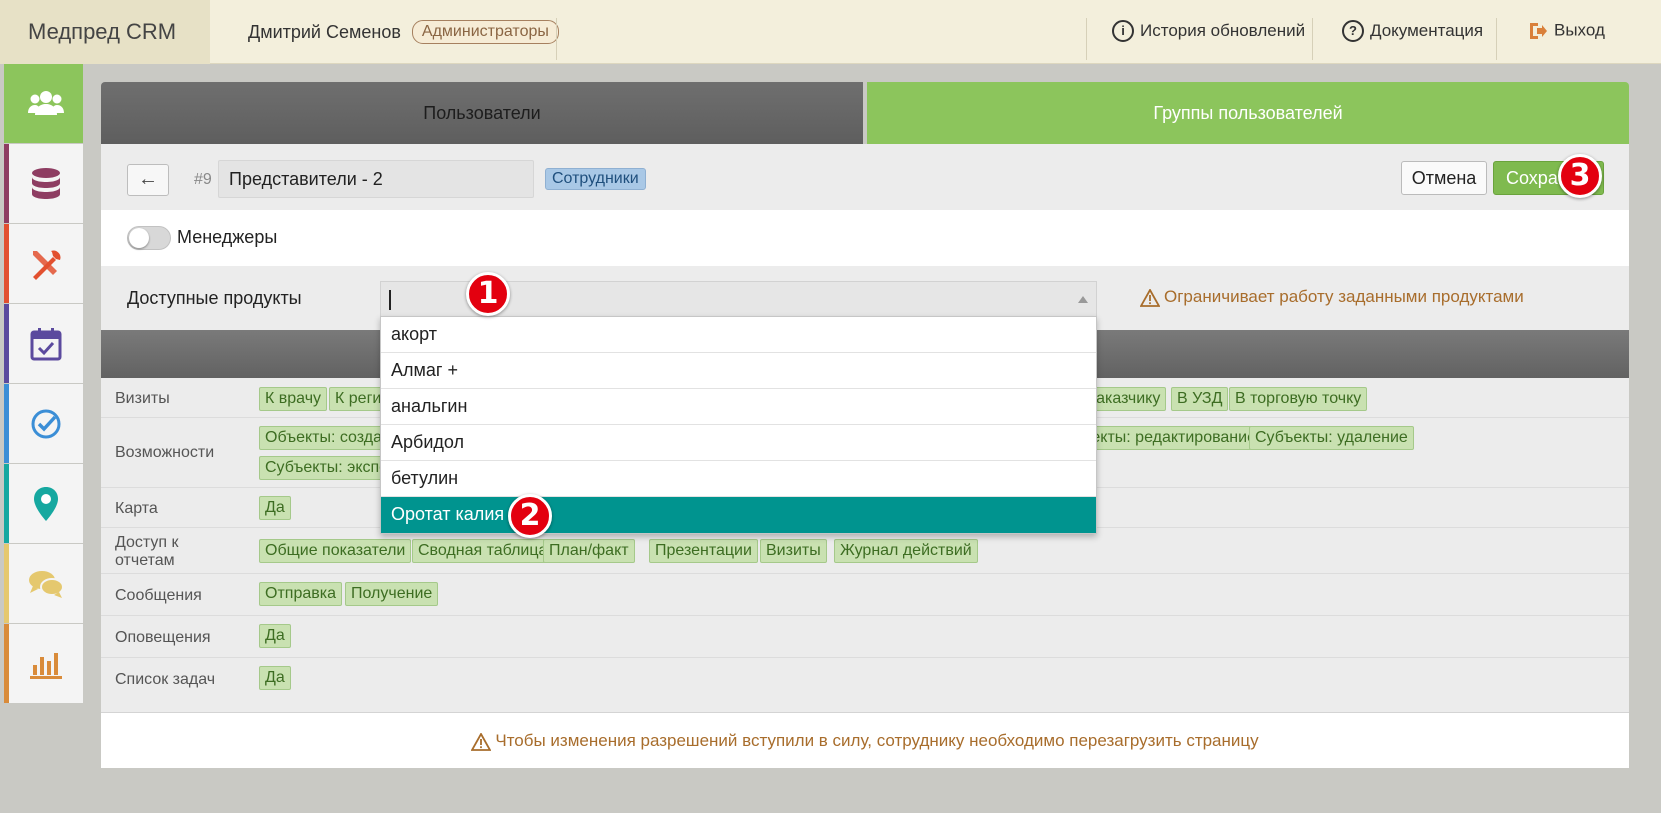 This screenshot has height=813, width=1661. Describe the element at coordinates (214, 298) in the screenshot. I see `products-label: Доступные продукты` at that location.